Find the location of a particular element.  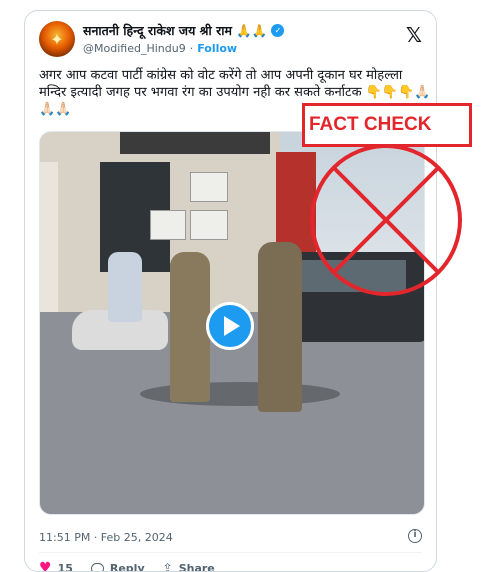

reply-button: Reply is located at coordinates (117, 566).